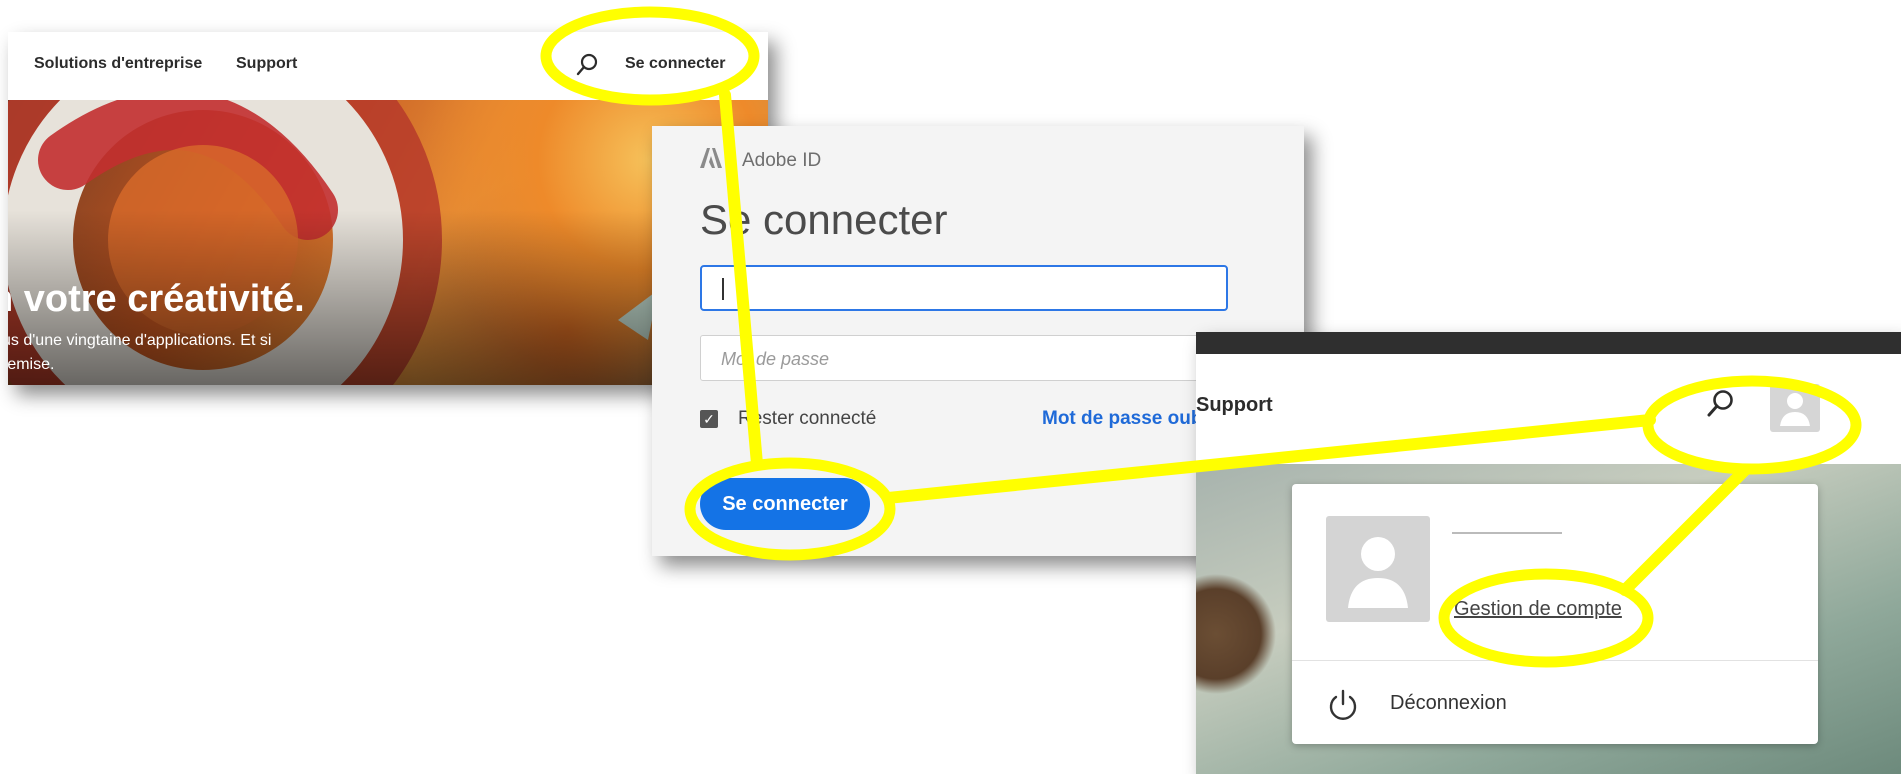  Describe the element at coordinates (140, 340) in the screenshot. I see `hero-subtitle-line1: us d'une vingtaine d'applications. Et si` at that location.